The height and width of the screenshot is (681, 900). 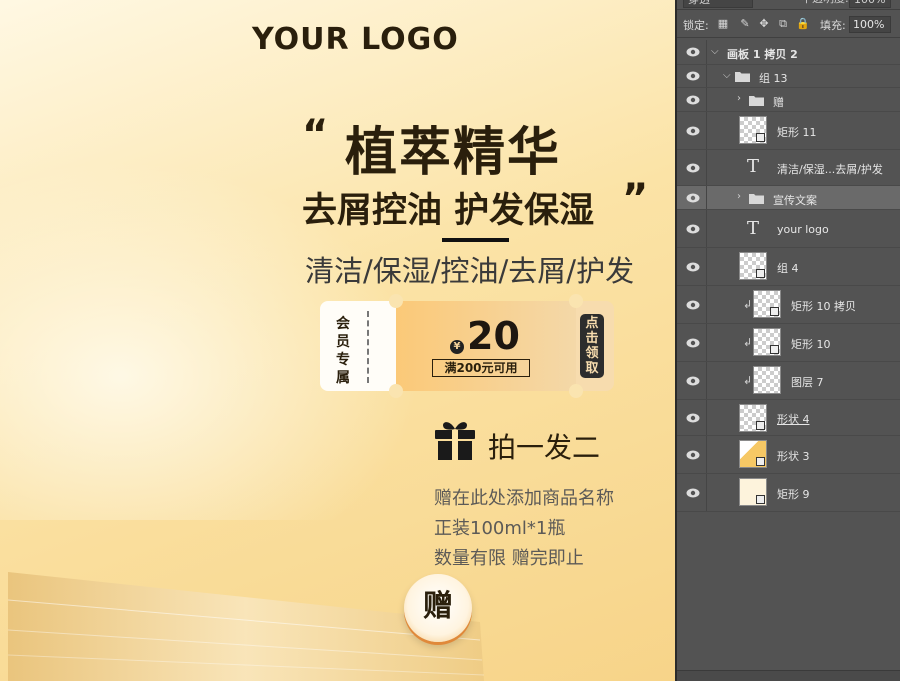 What do you see at coordinates (745, 24) in the screenshot?
I see `lock-paint-icon: ✎` at bounding box center [745, 24].